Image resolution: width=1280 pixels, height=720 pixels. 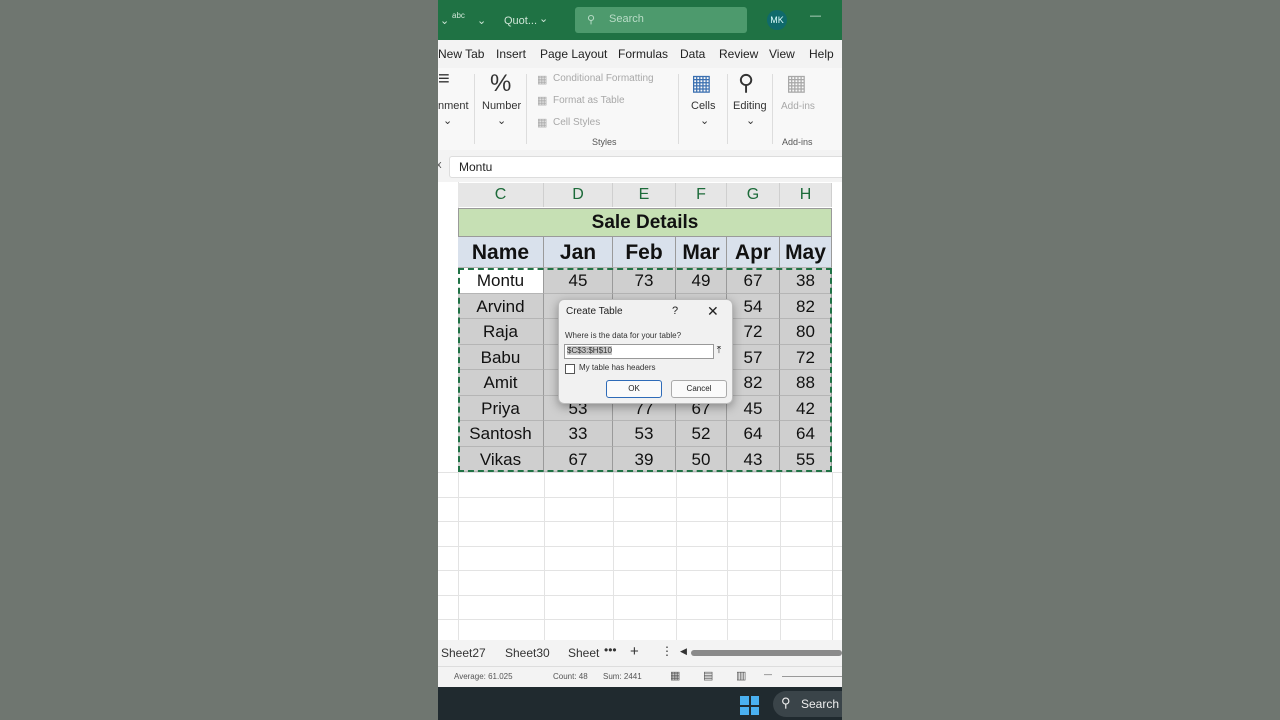 I want to click on editing-search-icon: ⚲, so click(x=746, y=83).